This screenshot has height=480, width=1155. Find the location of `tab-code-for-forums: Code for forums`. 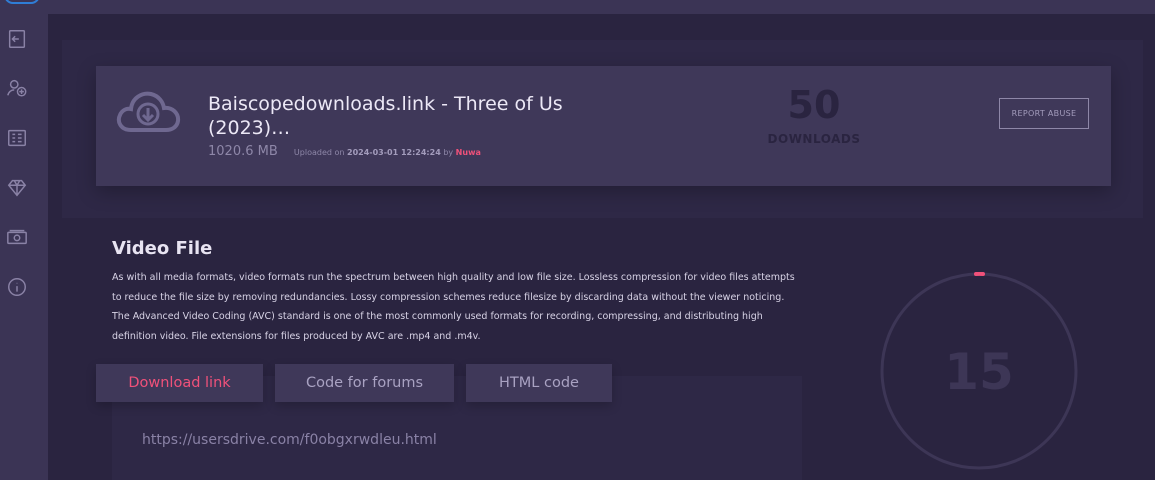

tab-code-for-forums: Code for forums is located at coordinates (364, 383).